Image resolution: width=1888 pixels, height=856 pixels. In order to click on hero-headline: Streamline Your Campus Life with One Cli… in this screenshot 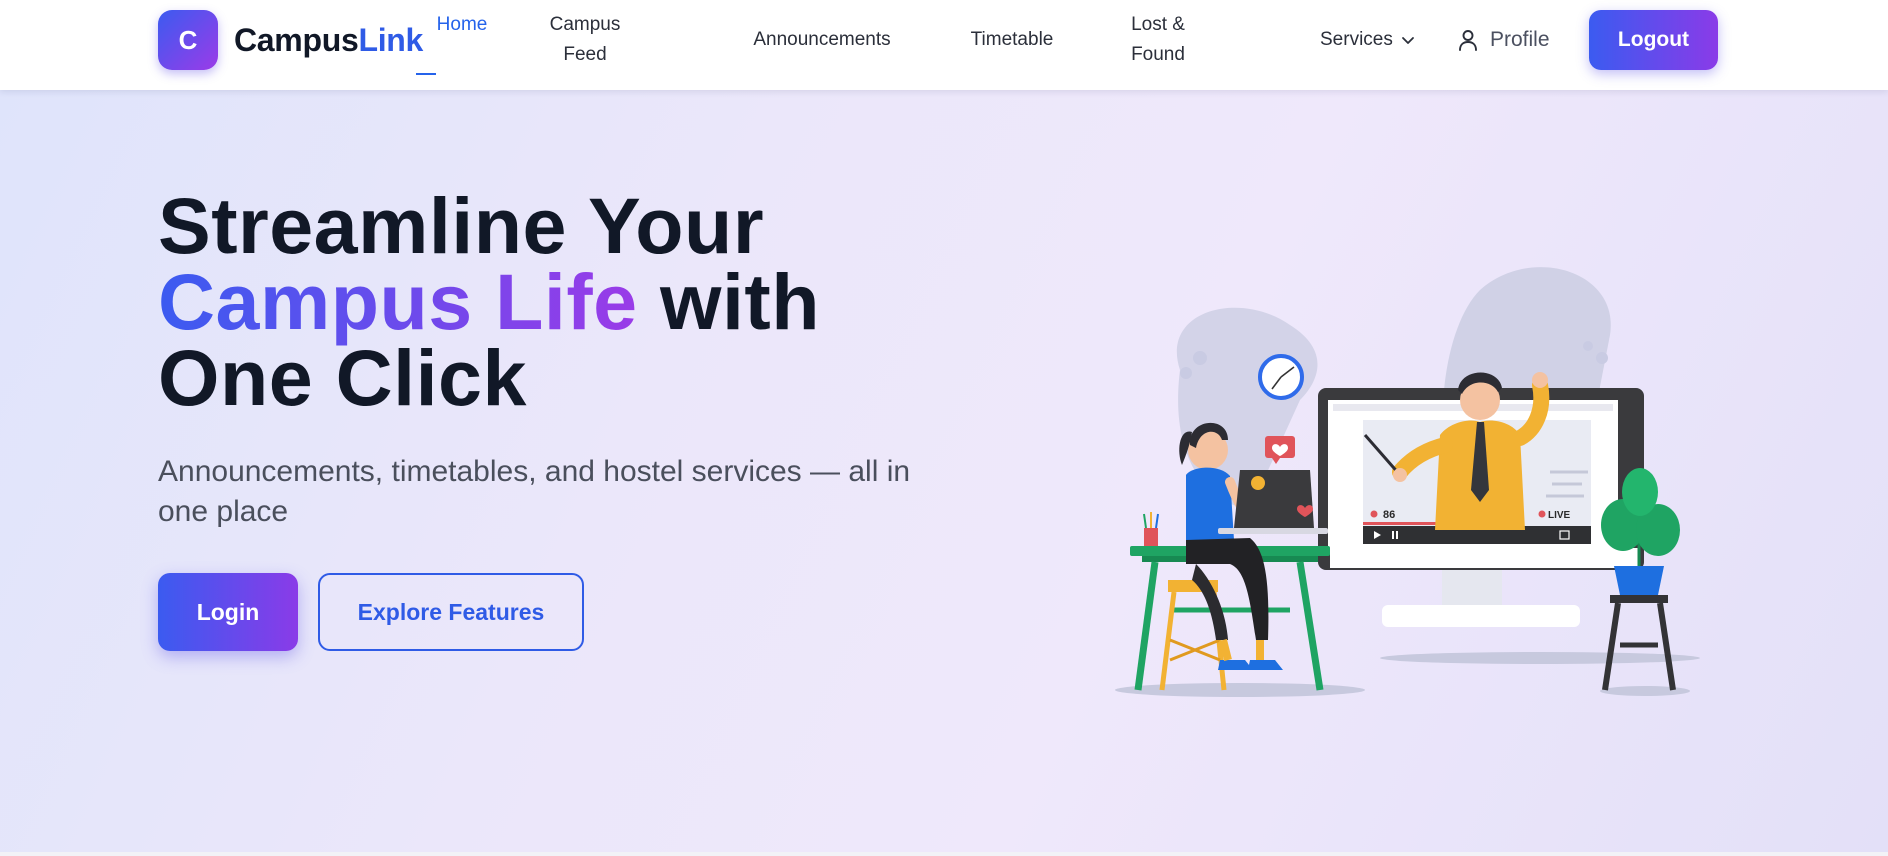, I will do `click(548, 301)`.